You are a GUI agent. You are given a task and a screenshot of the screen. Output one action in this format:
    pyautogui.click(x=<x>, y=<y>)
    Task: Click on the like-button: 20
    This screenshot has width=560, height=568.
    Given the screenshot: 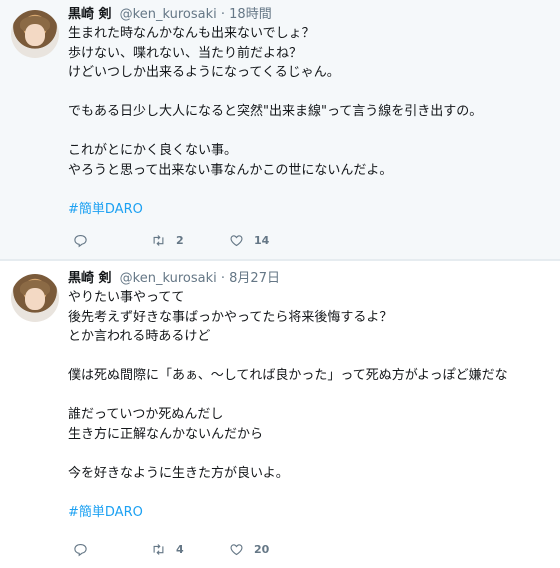 What is the action you would take?
    pyautogui.click(x=268, y=549)
    